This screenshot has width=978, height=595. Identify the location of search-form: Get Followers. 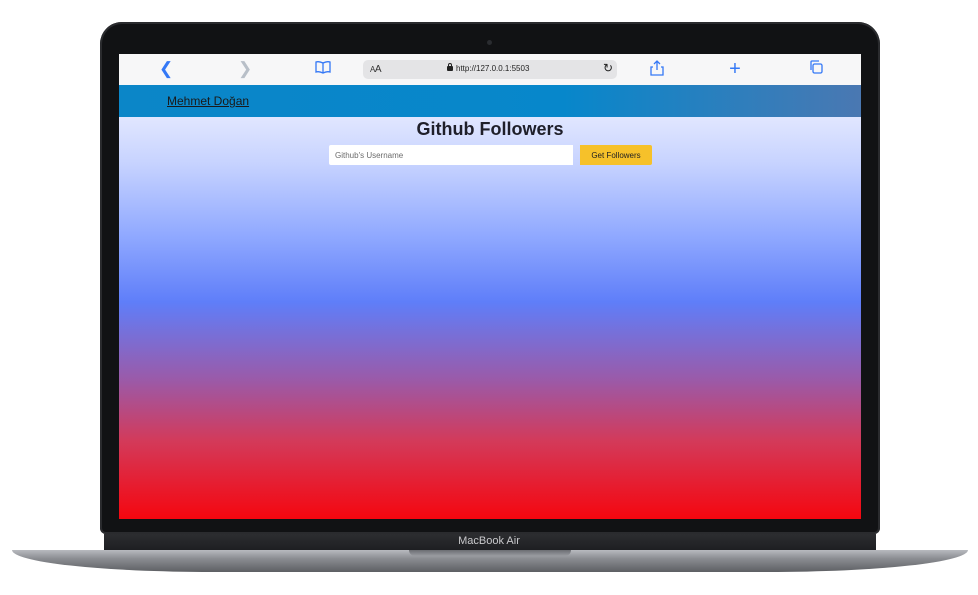
(490, 155).